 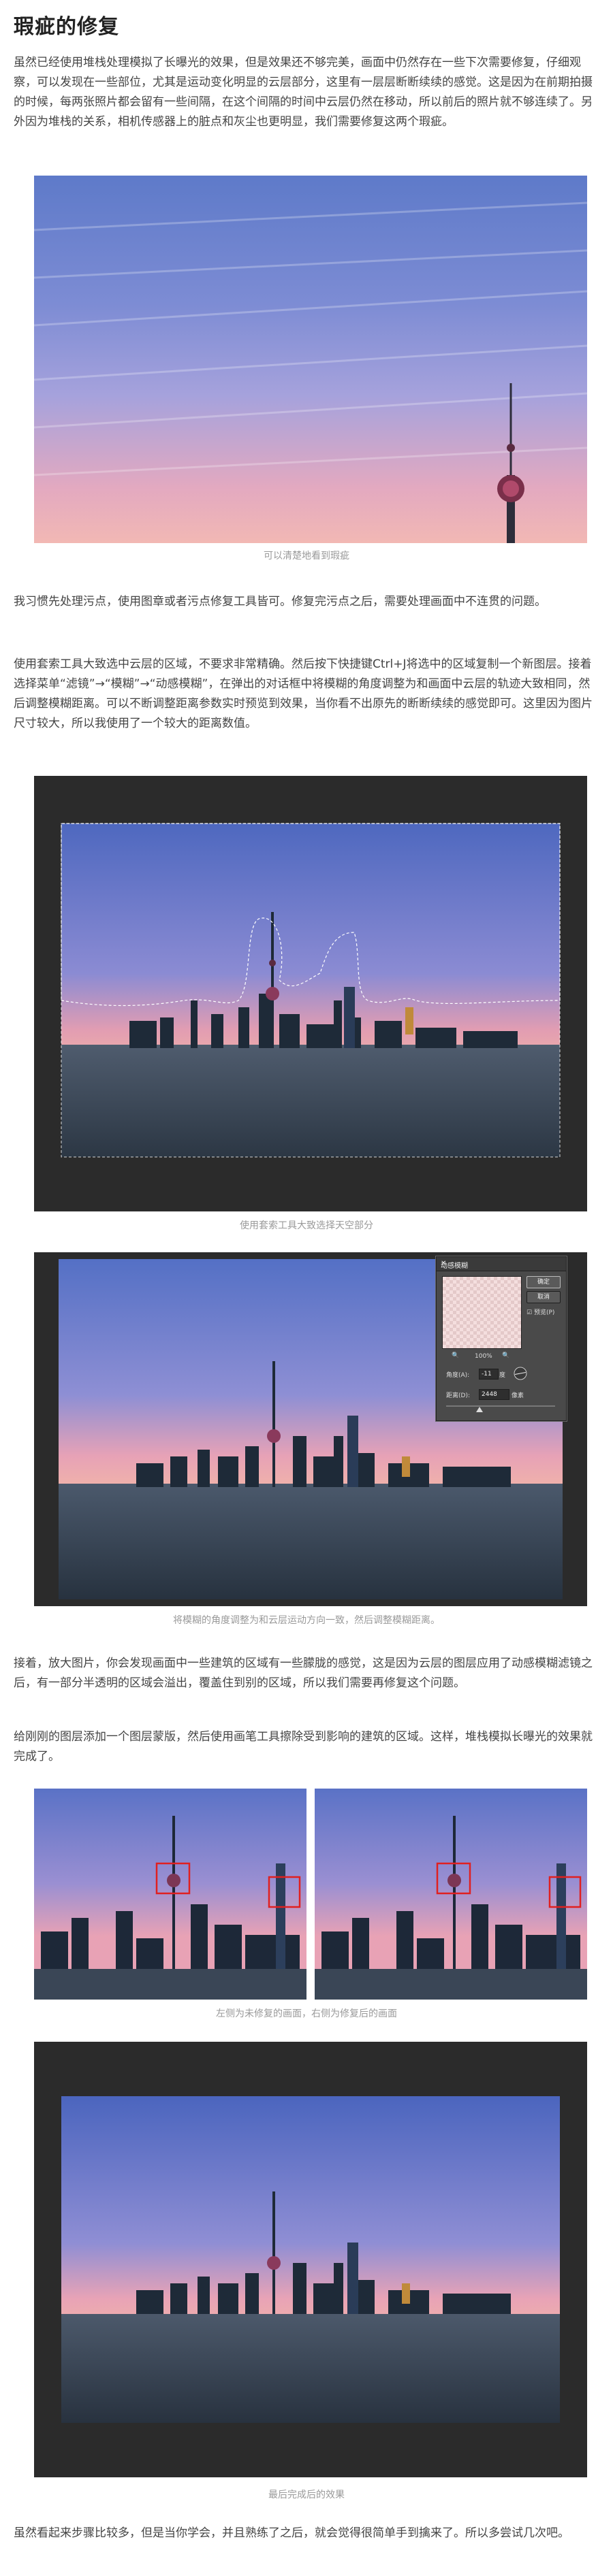 I want to click on distance-input: 2448, so click(x=494, y=1394).